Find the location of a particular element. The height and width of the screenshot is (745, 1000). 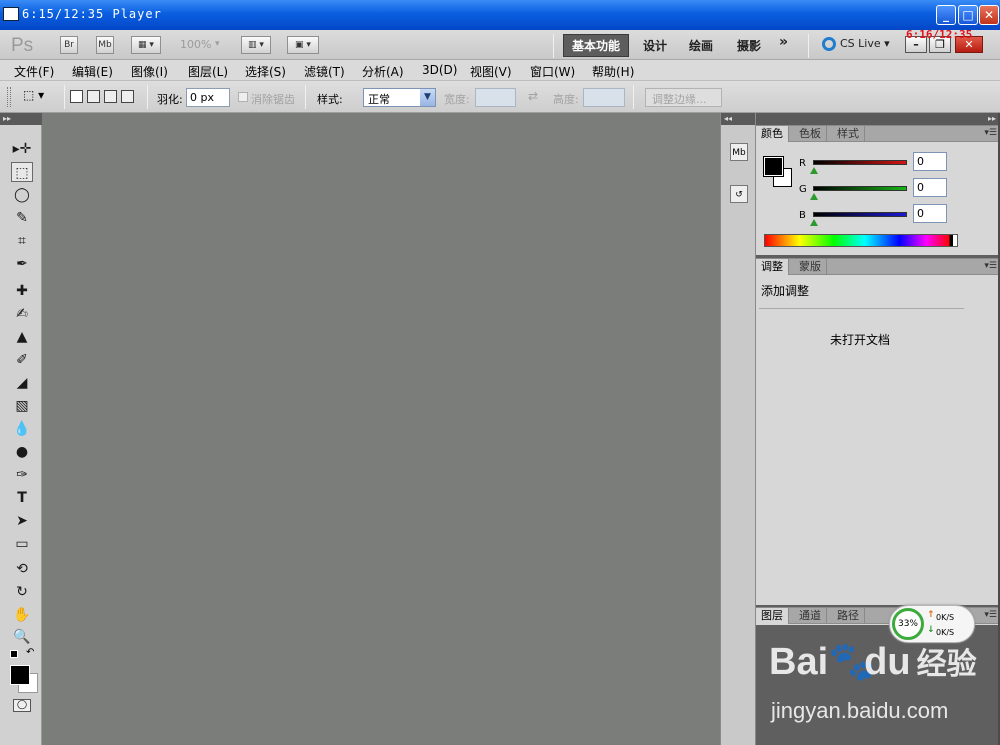

menu-help: 帮助(H) is located at coordinates (613, 71).